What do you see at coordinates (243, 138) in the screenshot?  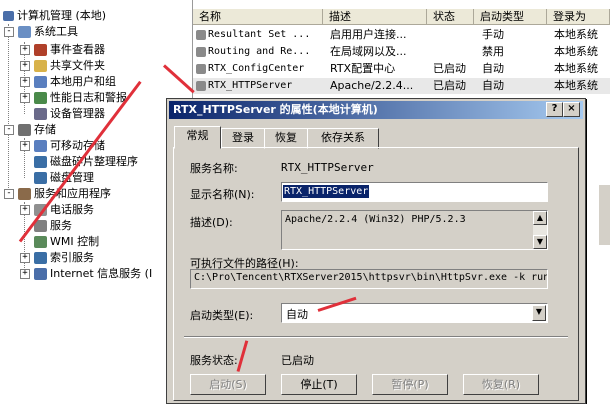 I see `tab-logon: 登录` at bounding box center [243, 138].